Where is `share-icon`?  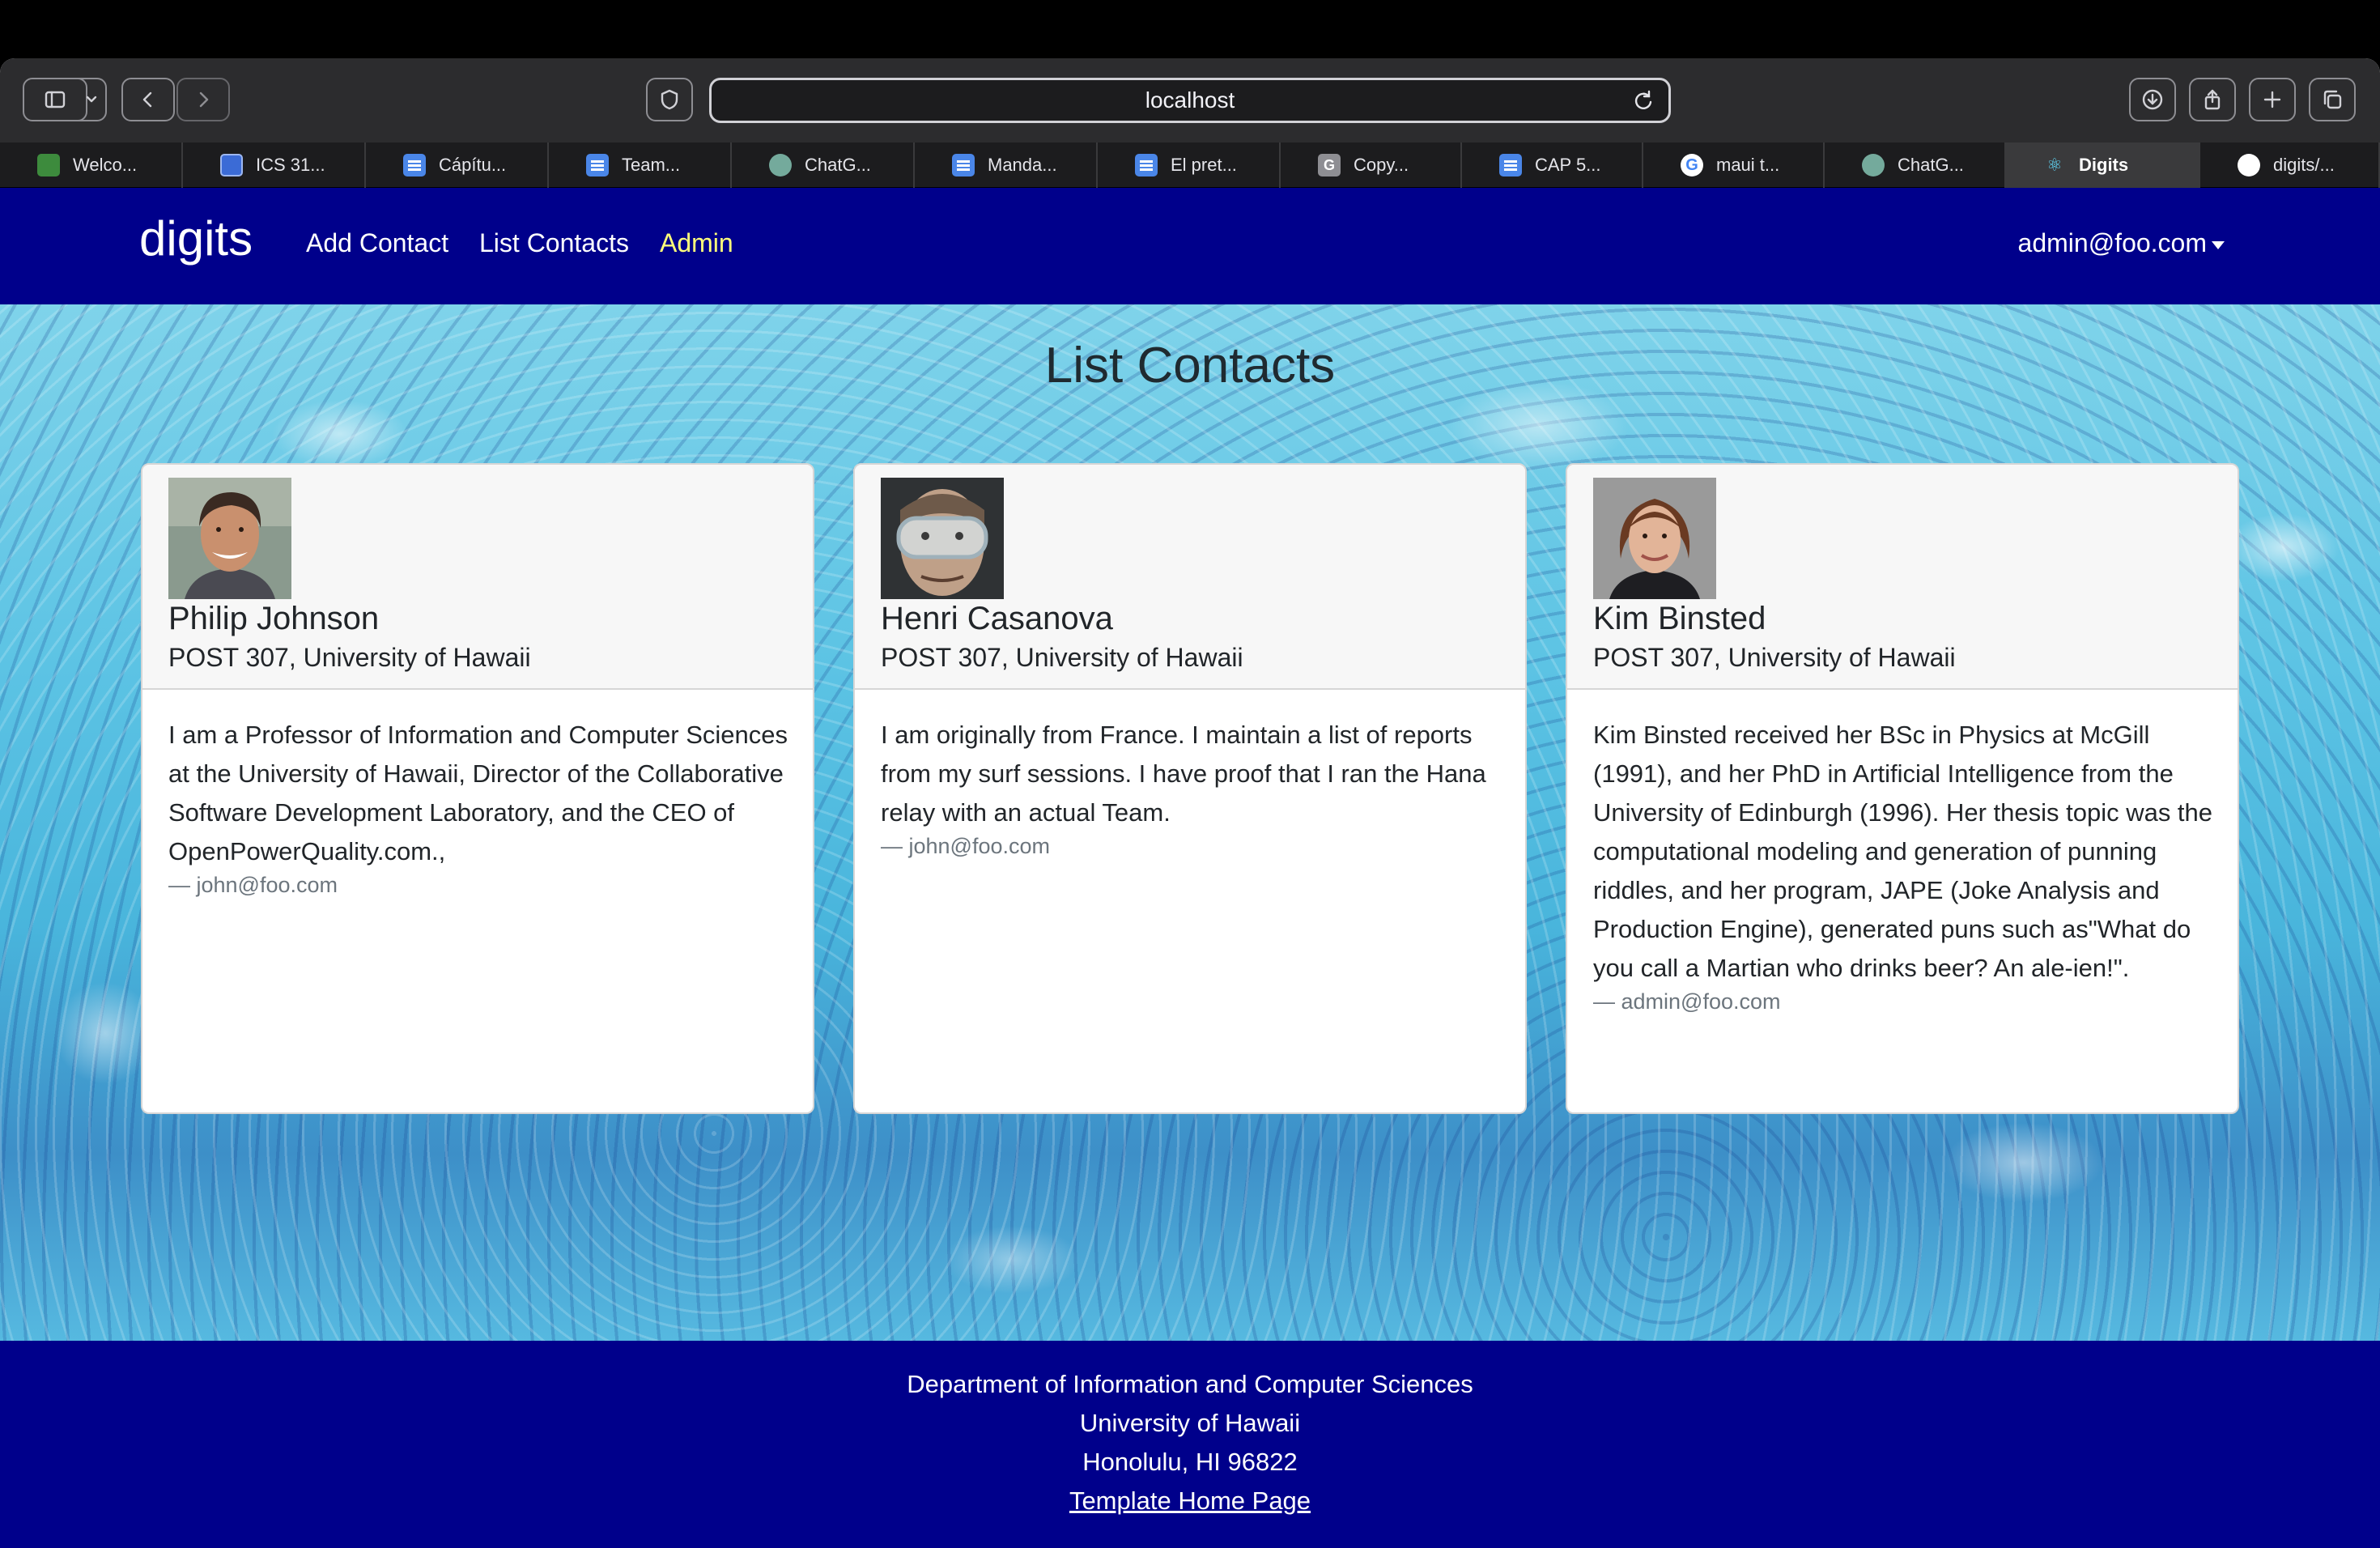
share-icon is located at coordinates (2212, 100).